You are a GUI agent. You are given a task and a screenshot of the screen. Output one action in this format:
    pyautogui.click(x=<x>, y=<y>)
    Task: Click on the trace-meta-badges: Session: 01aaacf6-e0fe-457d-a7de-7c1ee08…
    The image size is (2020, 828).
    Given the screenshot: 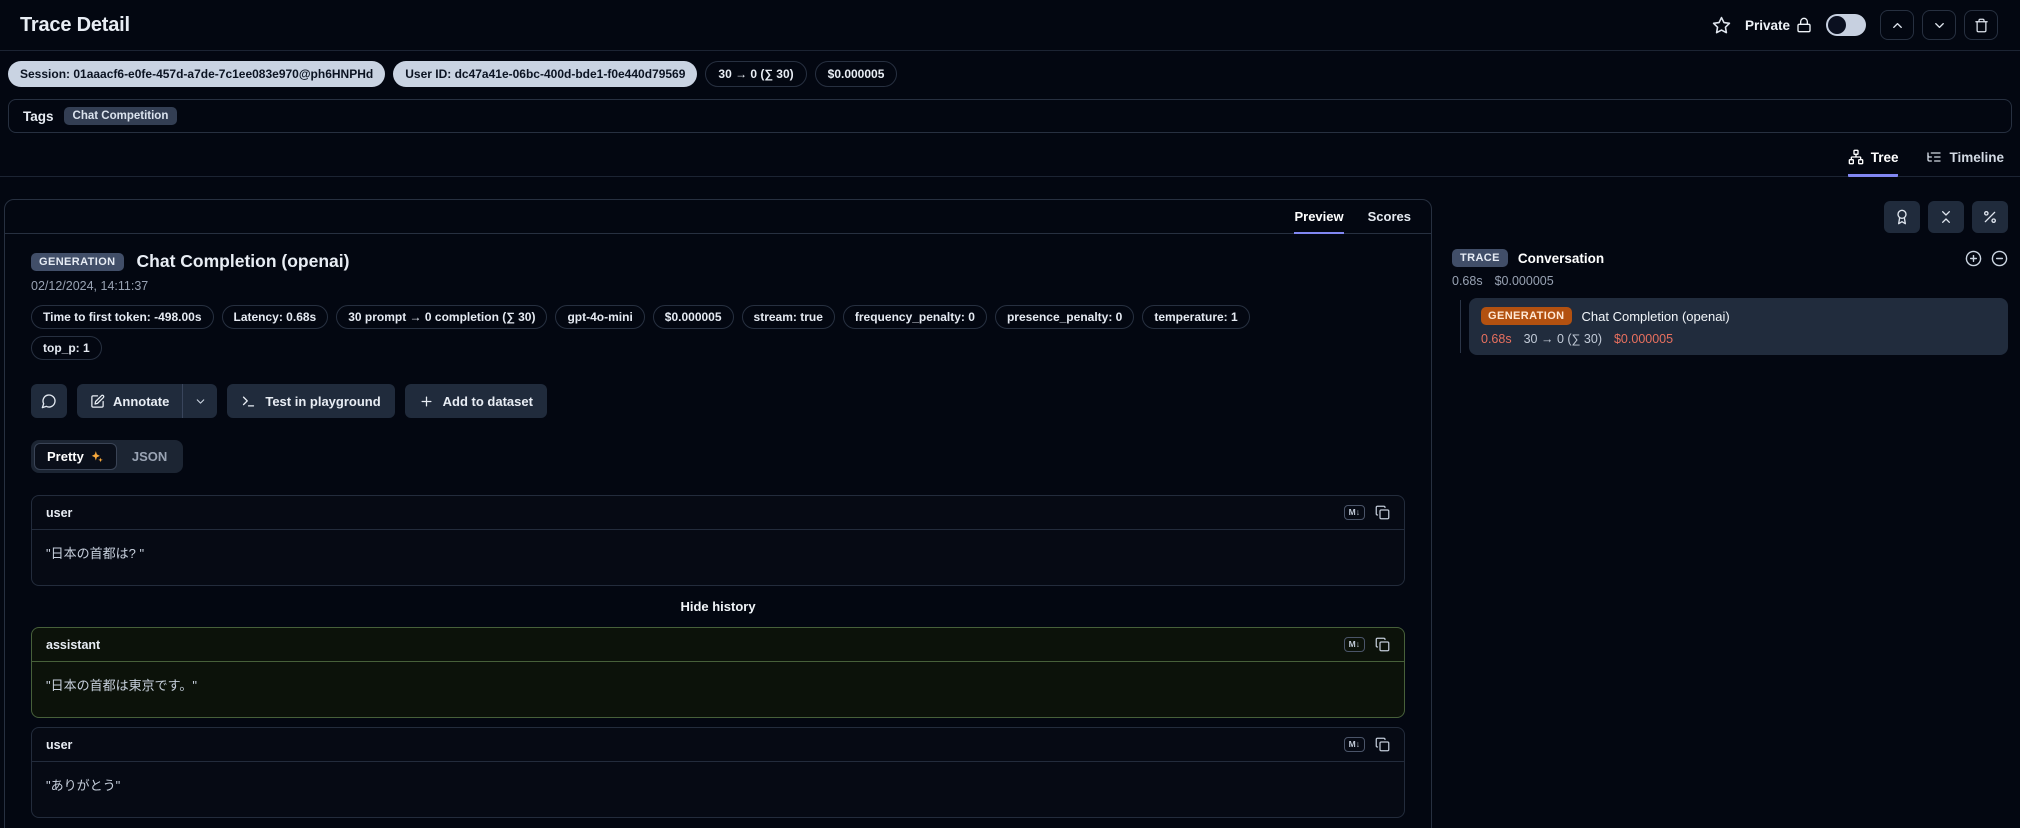 What is the action you would take?
    pyautogui.click(x=1010, y=74)
    